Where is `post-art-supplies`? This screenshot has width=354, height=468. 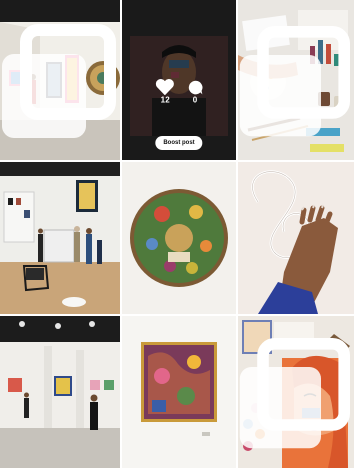
post-art-supplies is located at coordinates (296, 80).